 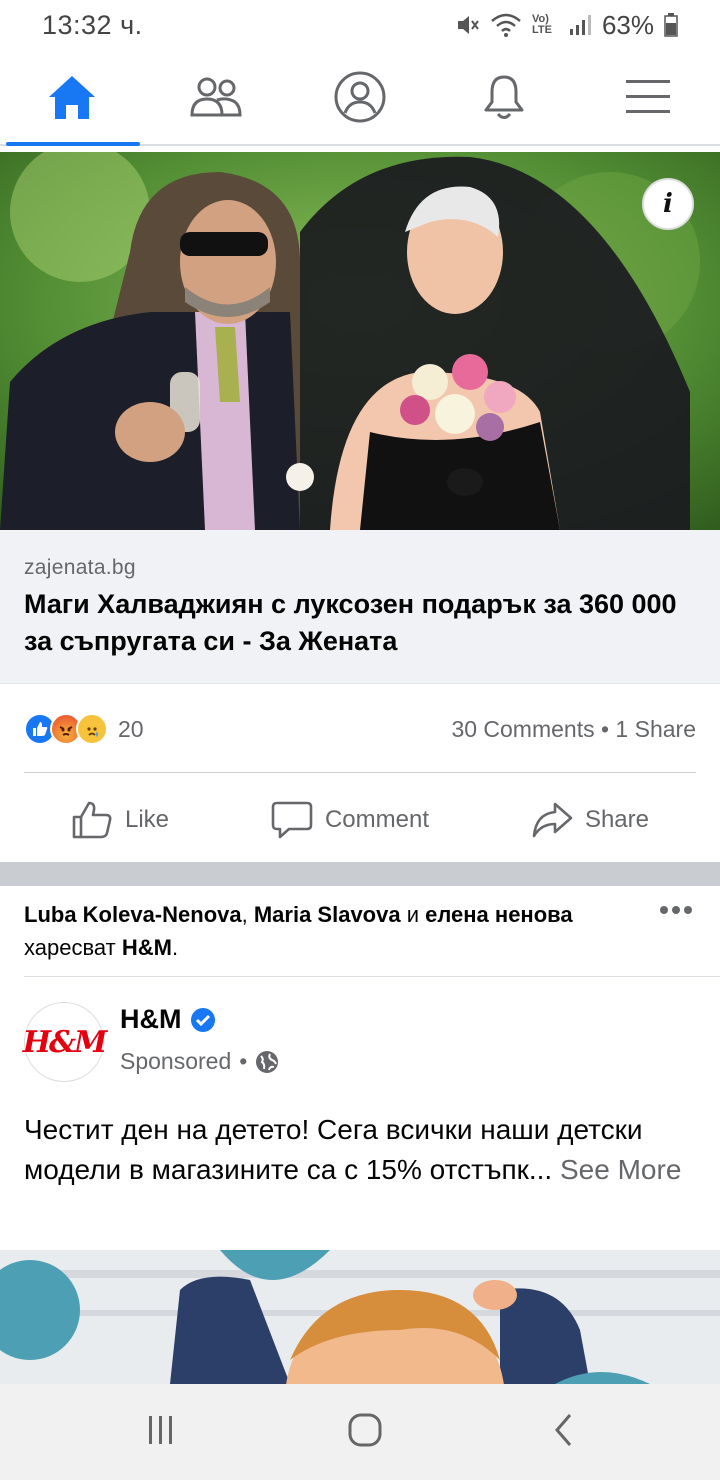 I want to click on more-options-icon, so click(x=676, y=910).